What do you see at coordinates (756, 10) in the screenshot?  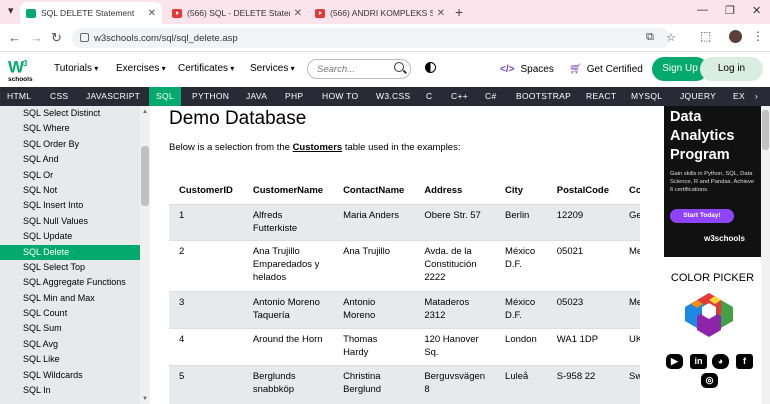 I see `close-window-icon: ✕` at bounding box center [756, 10].